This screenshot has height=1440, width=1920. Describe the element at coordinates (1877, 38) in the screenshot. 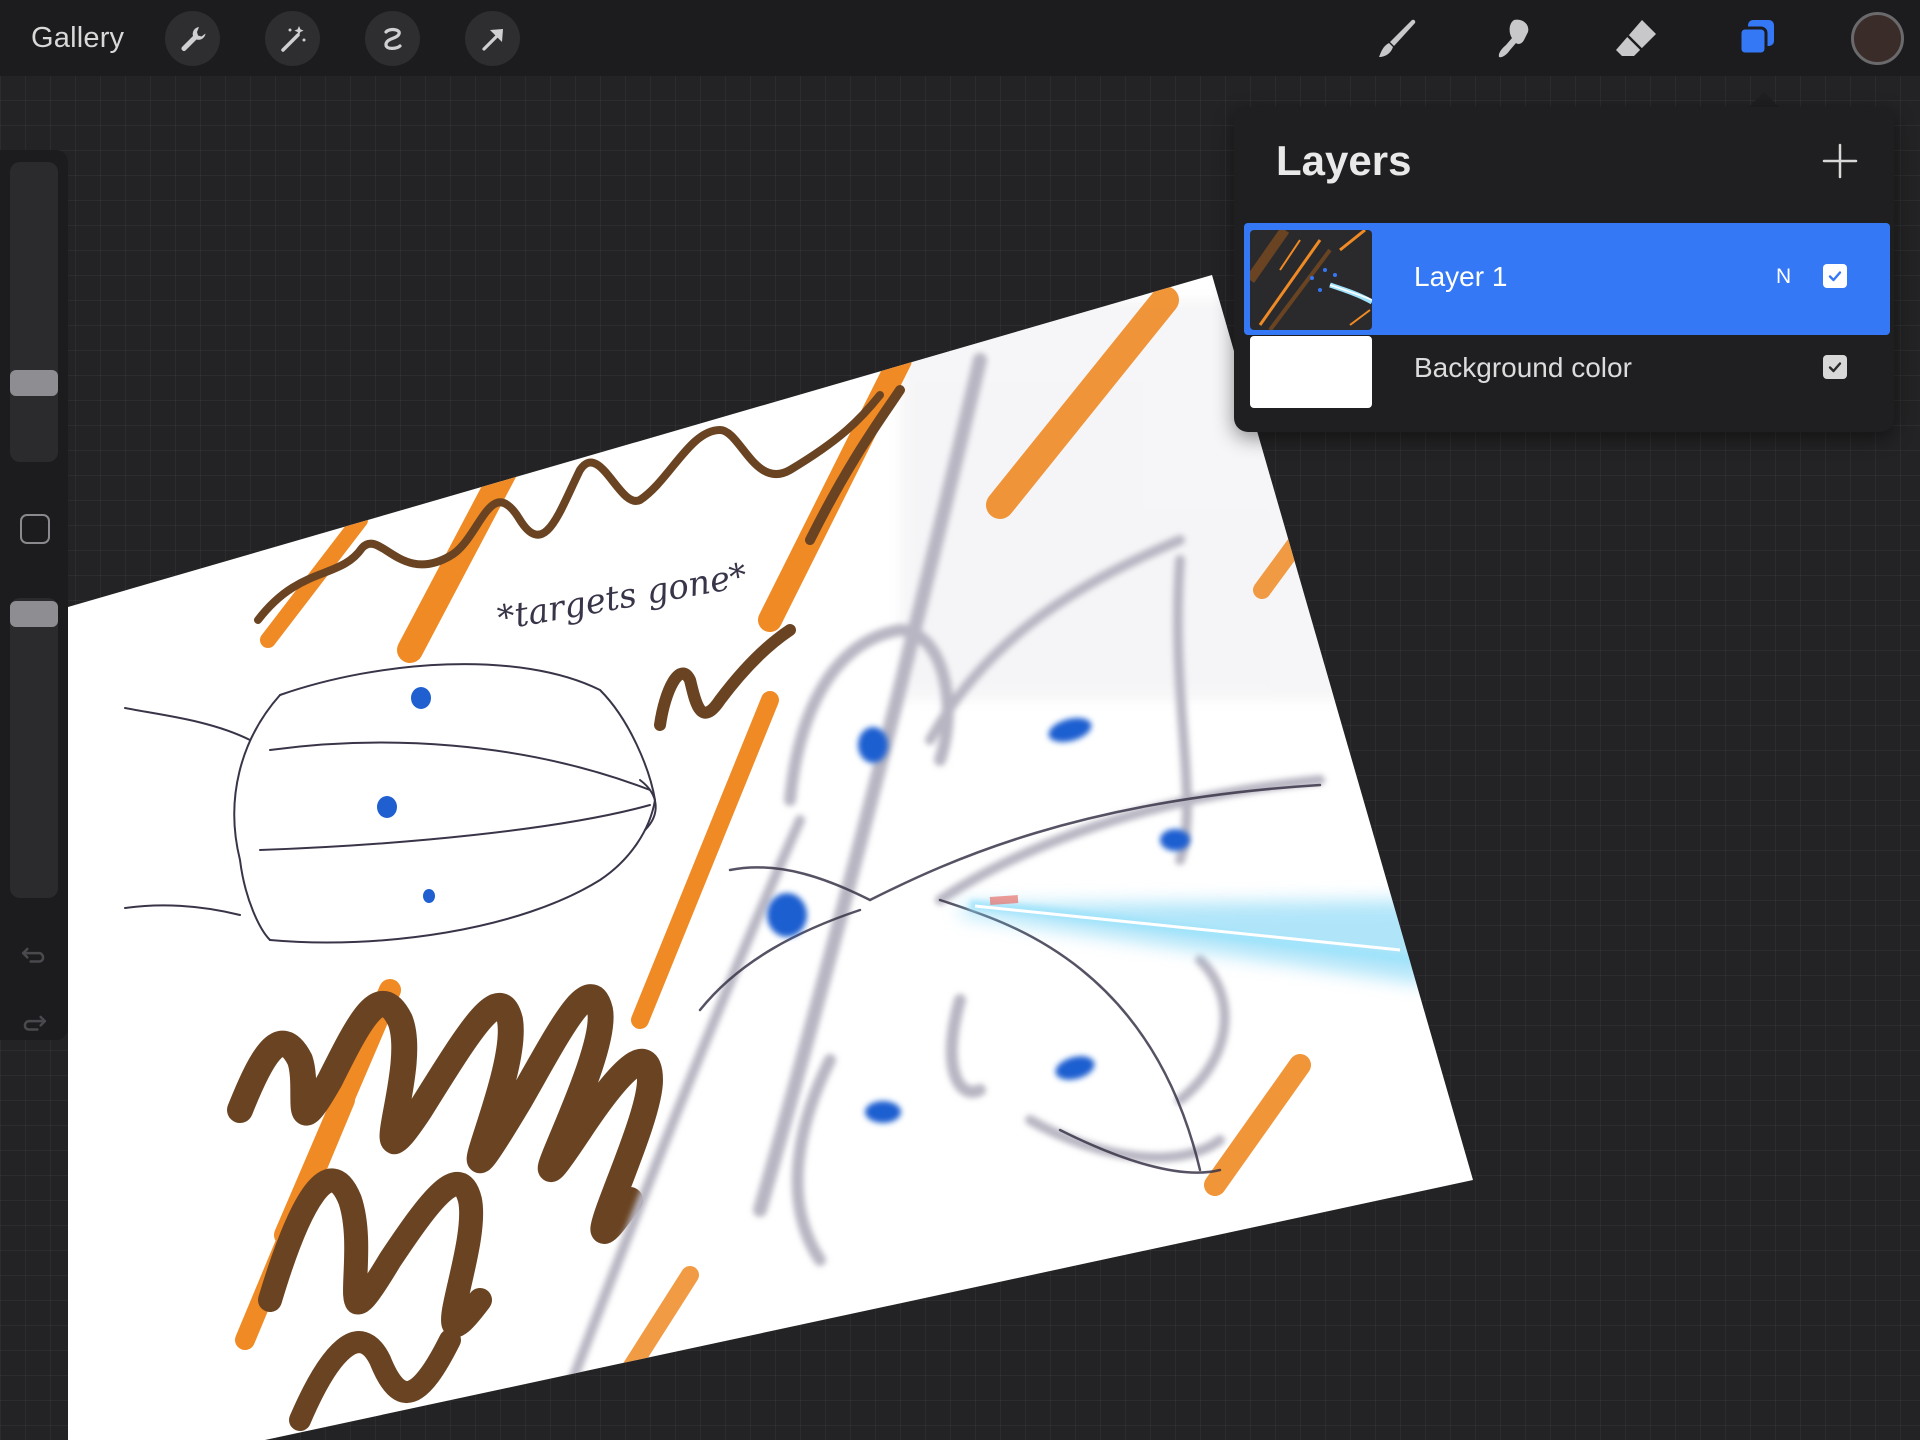

I see `color-picker-swatch` at that location.